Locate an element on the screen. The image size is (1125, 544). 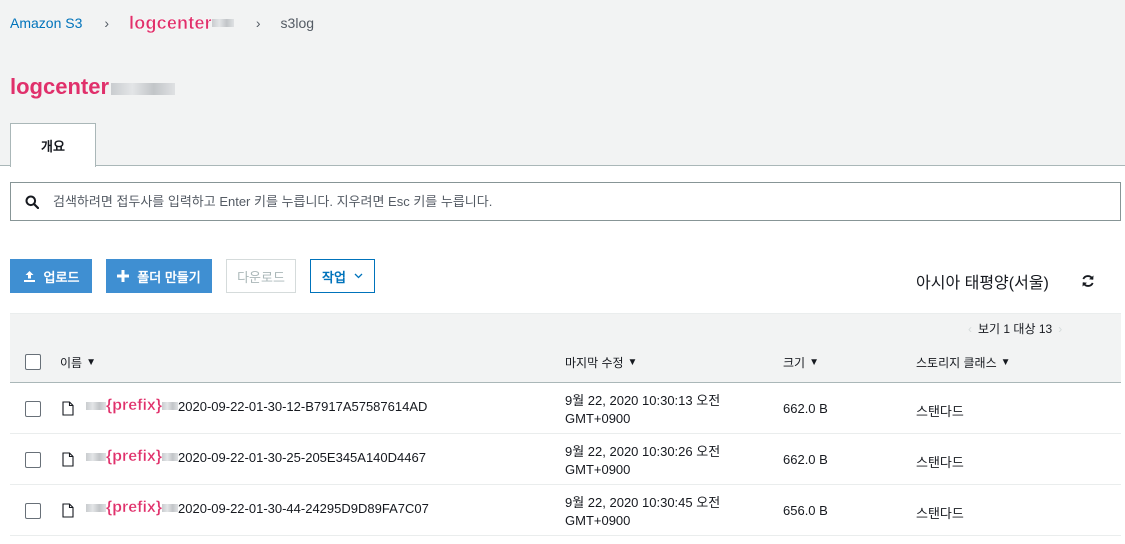
create-folder-button: 폴더 만들기 is located at coordinates (159, 276).